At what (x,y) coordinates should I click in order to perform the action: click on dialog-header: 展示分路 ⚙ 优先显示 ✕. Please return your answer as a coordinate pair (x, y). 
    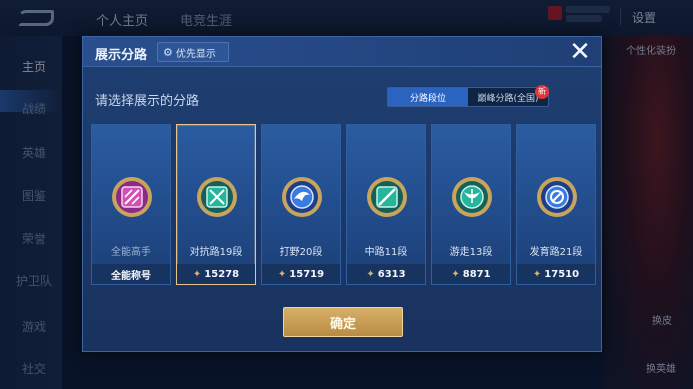
    Looking at the image, I should click on (342, 52).